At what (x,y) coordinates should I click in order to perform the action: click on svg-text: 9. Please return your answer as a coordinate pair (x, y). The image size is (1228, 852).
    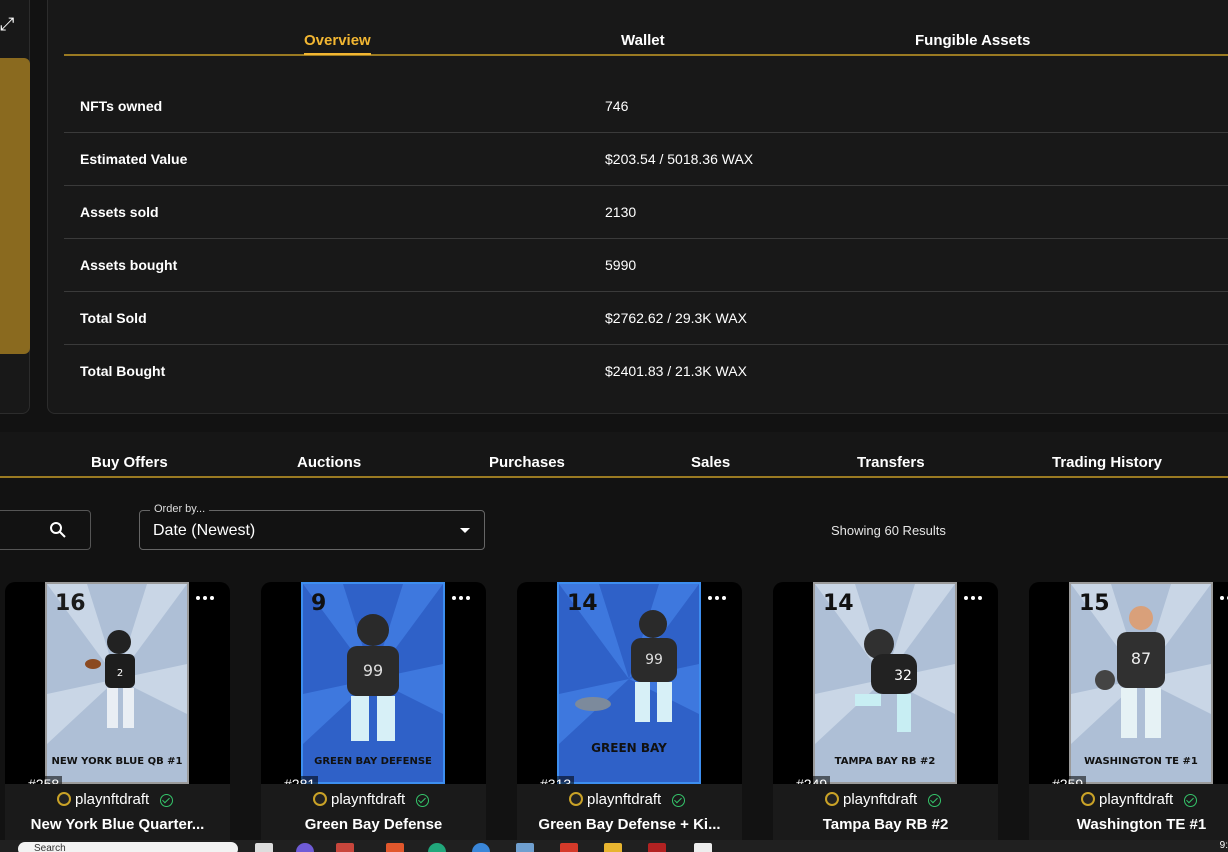
    Looking at the image, I should click on (318, 603).